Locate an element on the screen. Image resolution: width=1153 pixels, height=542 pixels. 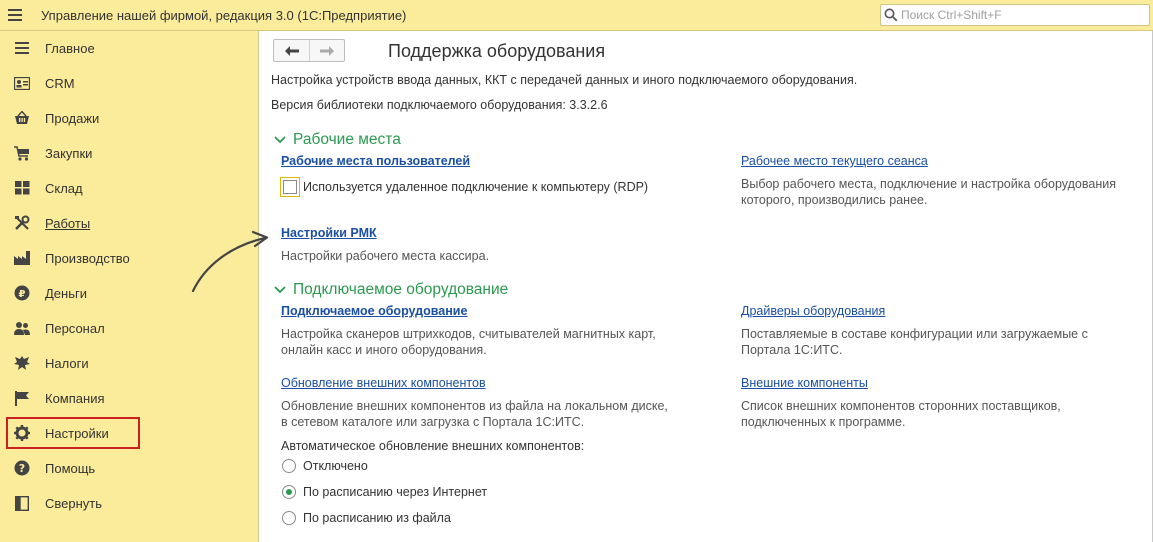
sidebar-item-label: Продажи is located at coordinates (72, 118).